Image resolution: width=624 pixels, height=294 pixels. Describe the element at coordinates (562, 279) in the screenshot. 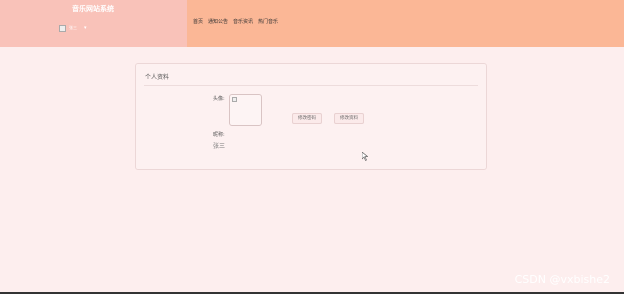

I see `watermark: CSDN @vxbishe2` at that location.